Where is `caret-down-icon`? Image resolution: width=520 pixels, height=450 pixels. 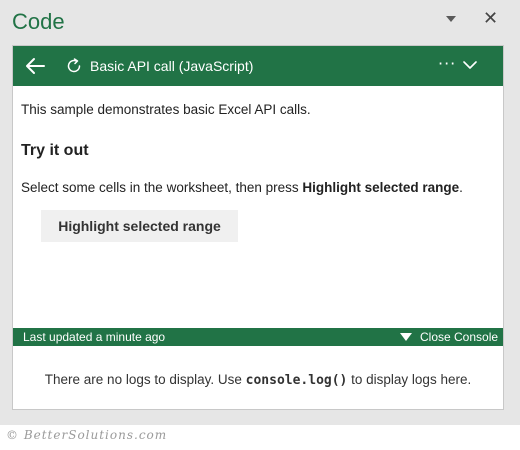 caret-down-icon is located at coordinates (451, 19).